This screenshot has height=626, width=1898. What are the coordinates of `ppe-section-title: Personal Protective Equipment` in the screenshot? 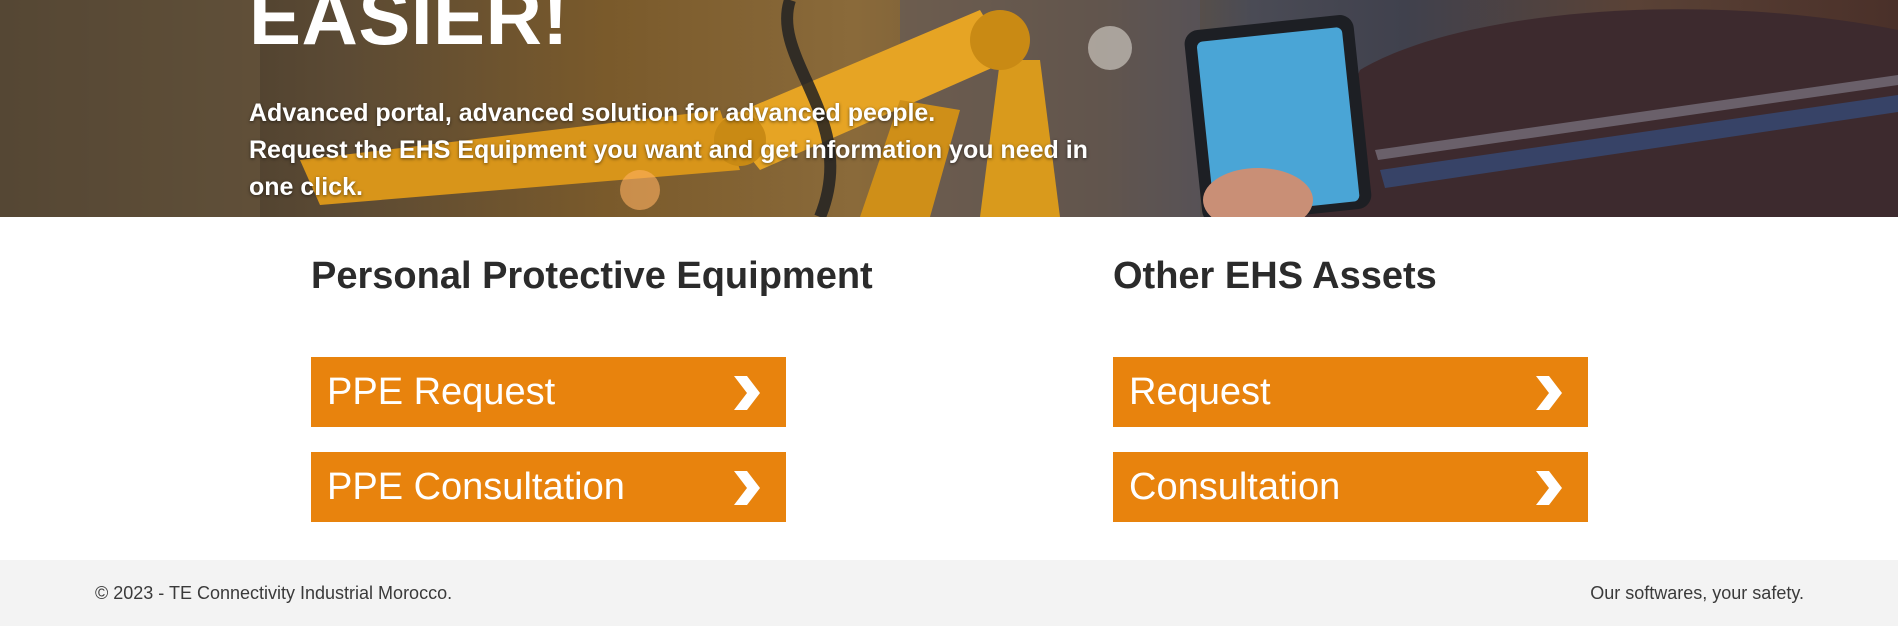 It's located at (592, 276).